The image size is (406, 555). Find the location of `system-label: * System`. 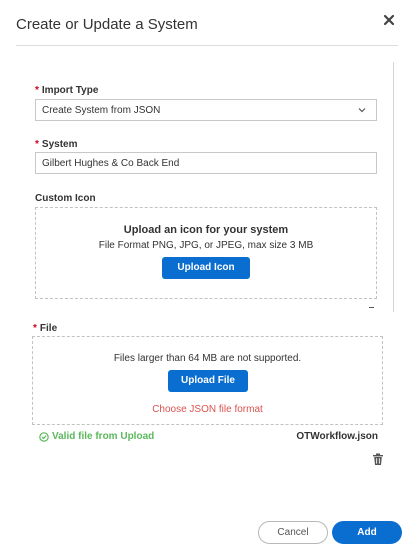

system-label: * System is located at coordinates (56, 144).